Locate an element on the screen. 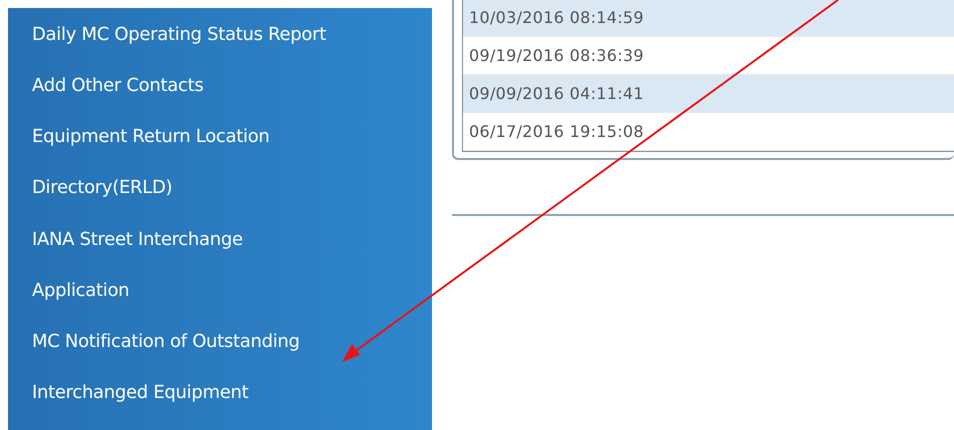 Image resolution: width=954 pixels, height=430 pixels. table-cell-text: 10/03/2016 08:14:59 is located at coordinates (556, 17).